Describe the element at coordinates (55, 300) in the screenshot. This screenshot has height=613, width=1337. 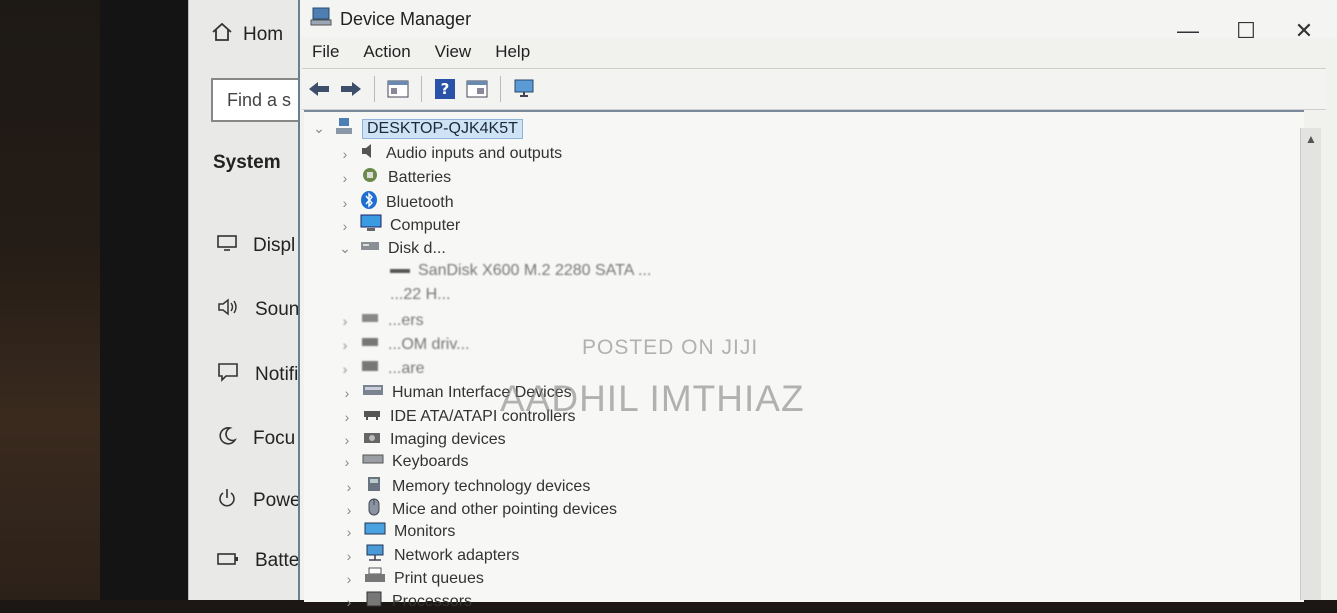
I see `background-desk` at that location.